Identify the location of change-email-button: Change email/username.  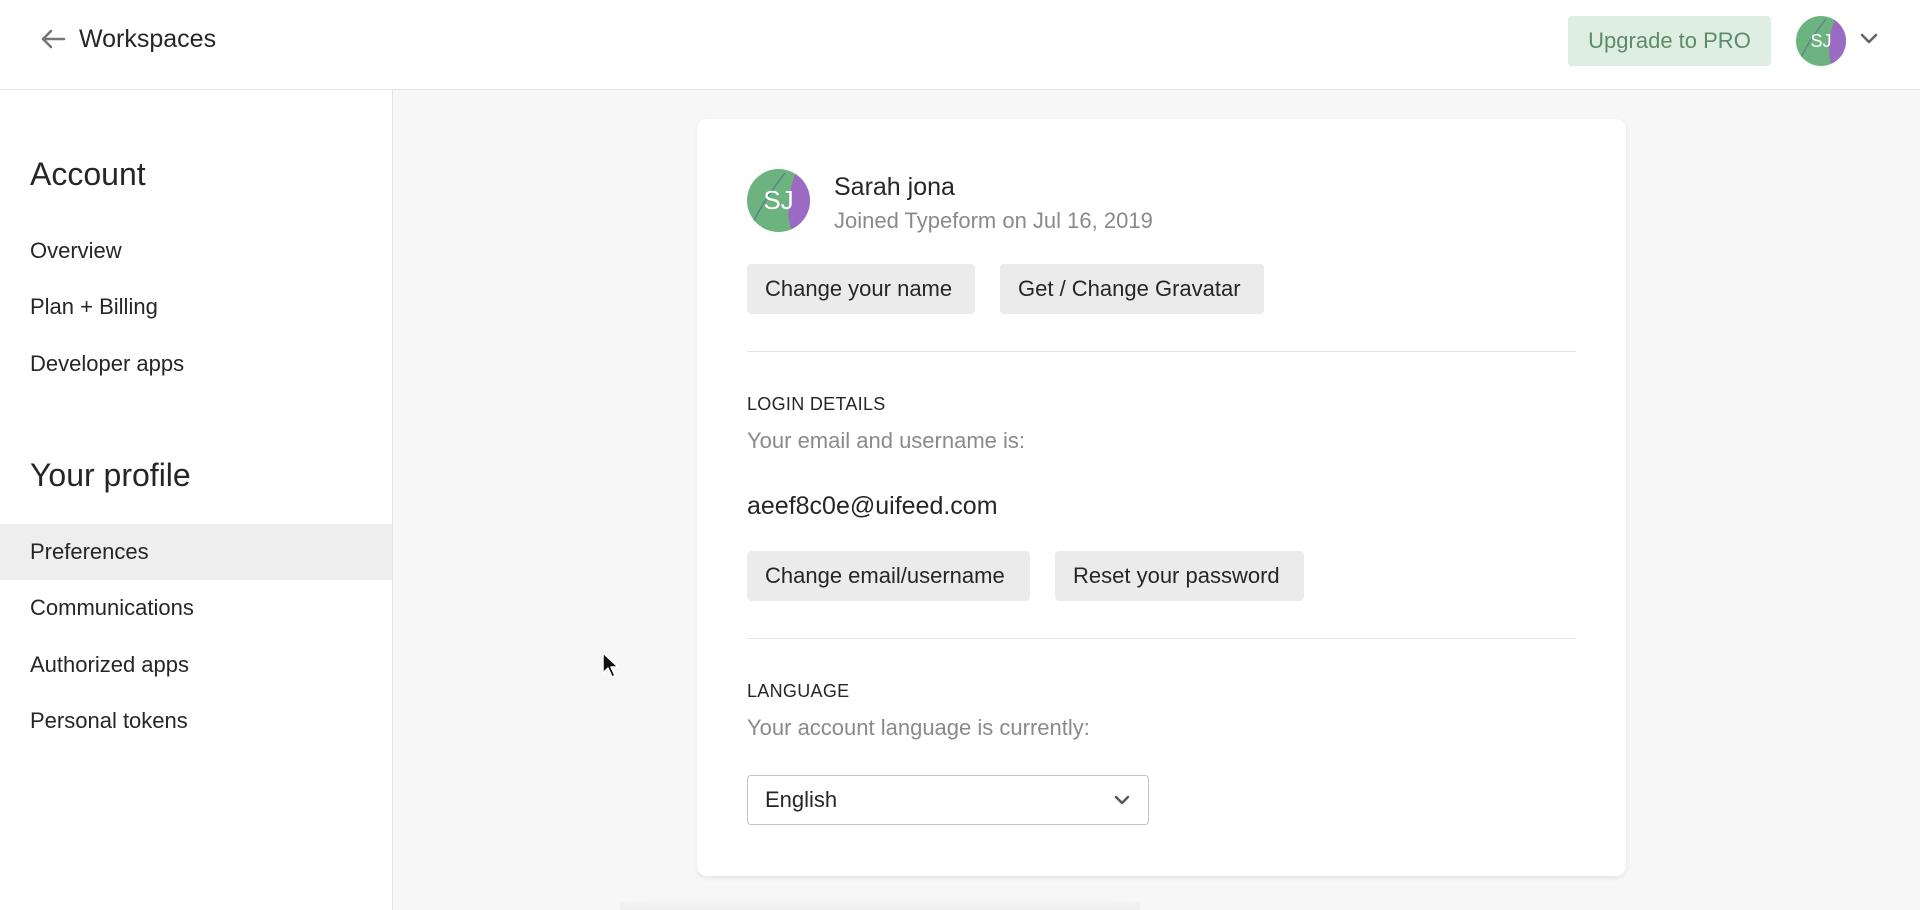
(888, 576).